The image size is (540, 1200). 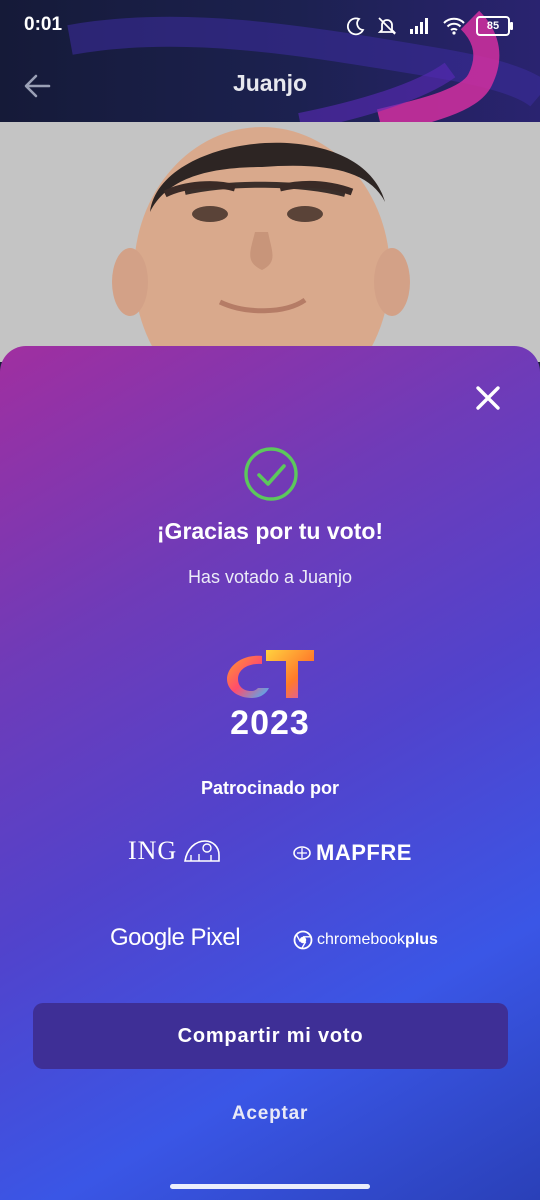 I want to click on lion-icon, so click(x=202, y=851).